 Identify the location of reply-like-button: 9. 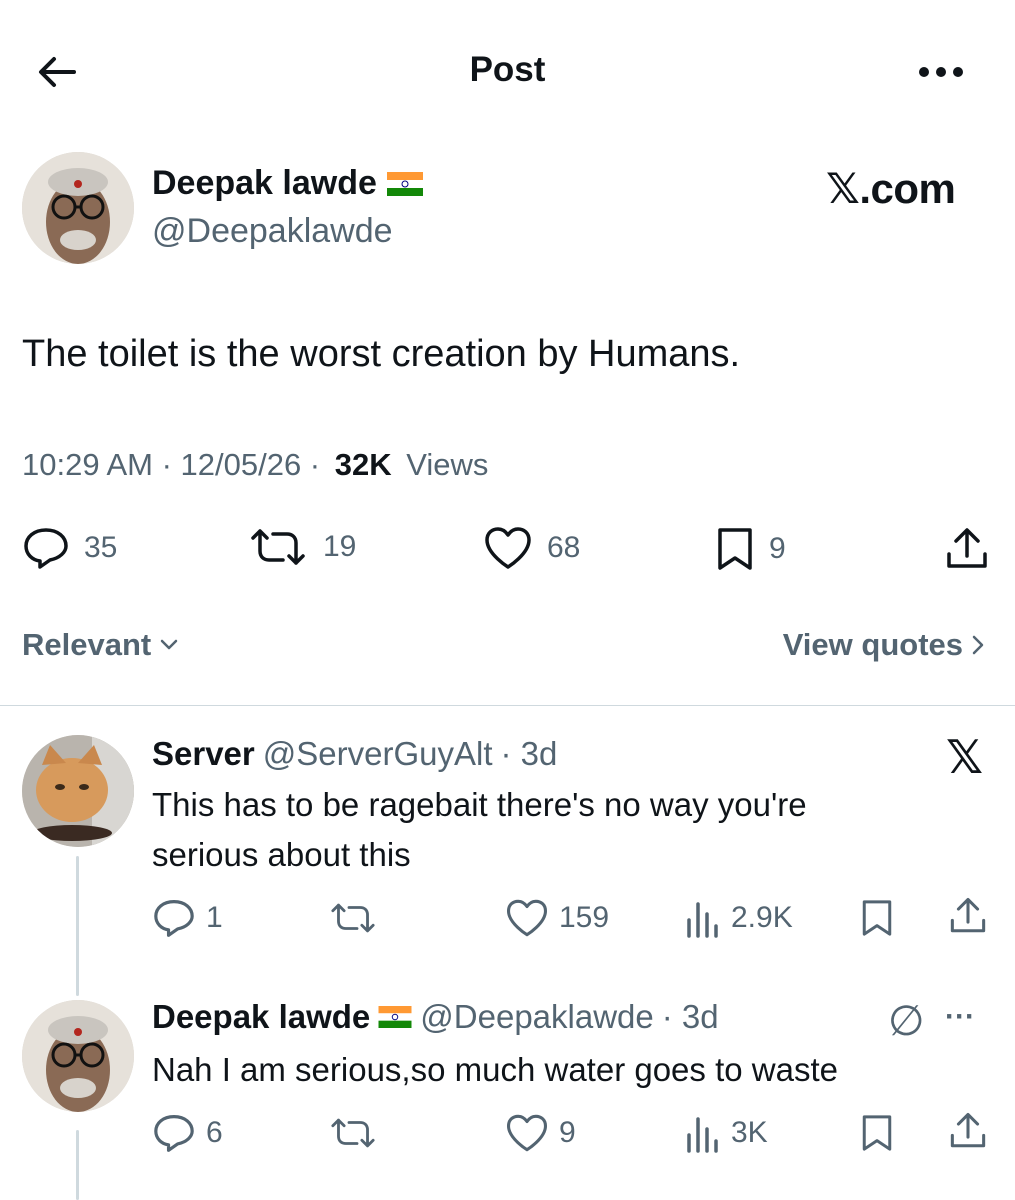
(540, 1133).